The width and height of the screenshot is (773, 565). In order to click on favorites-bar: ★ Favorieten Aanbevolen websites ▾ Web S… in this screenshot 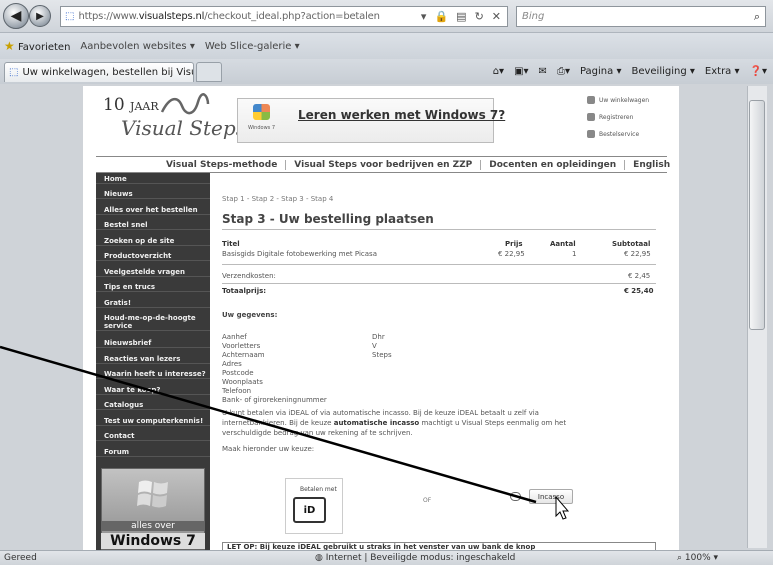, I will do `click(386, 45)`.